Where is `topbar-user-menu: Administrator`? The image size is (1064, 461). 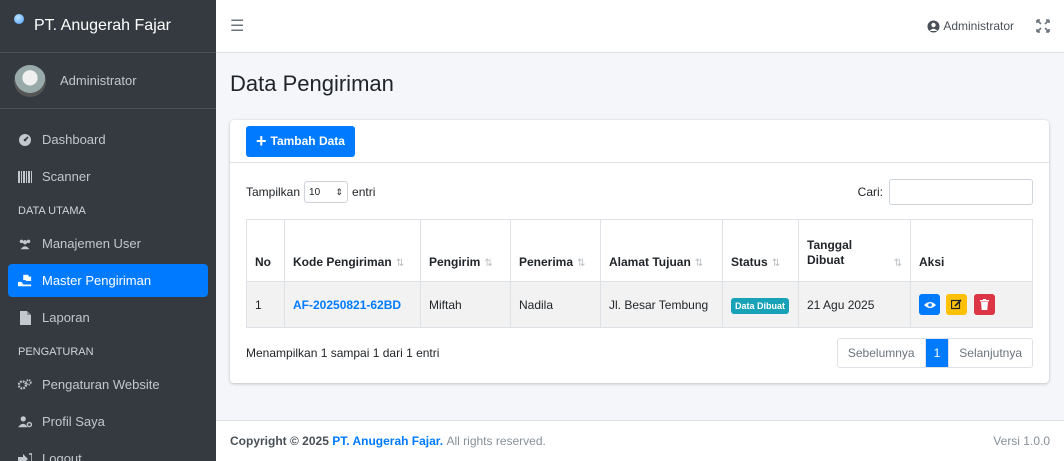 topbar-user-menu: Administrator is located at coordinates (970, 26).